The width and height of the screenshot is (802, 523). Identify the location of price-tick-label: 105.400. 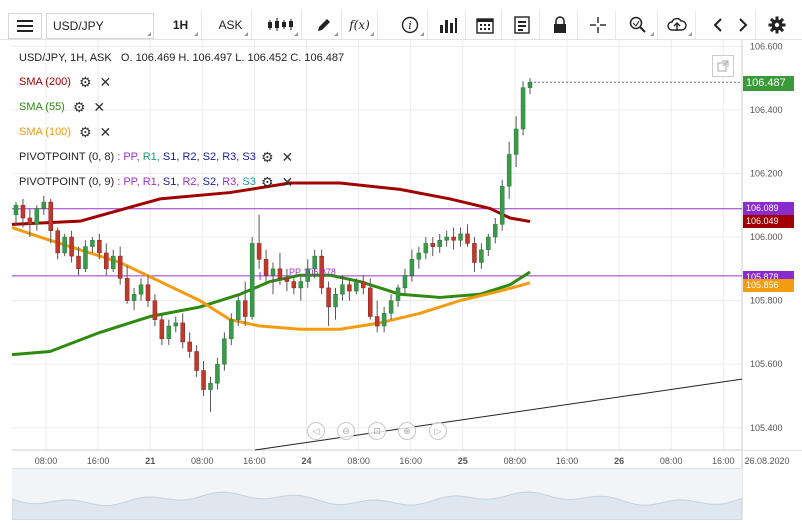
(766, 428).